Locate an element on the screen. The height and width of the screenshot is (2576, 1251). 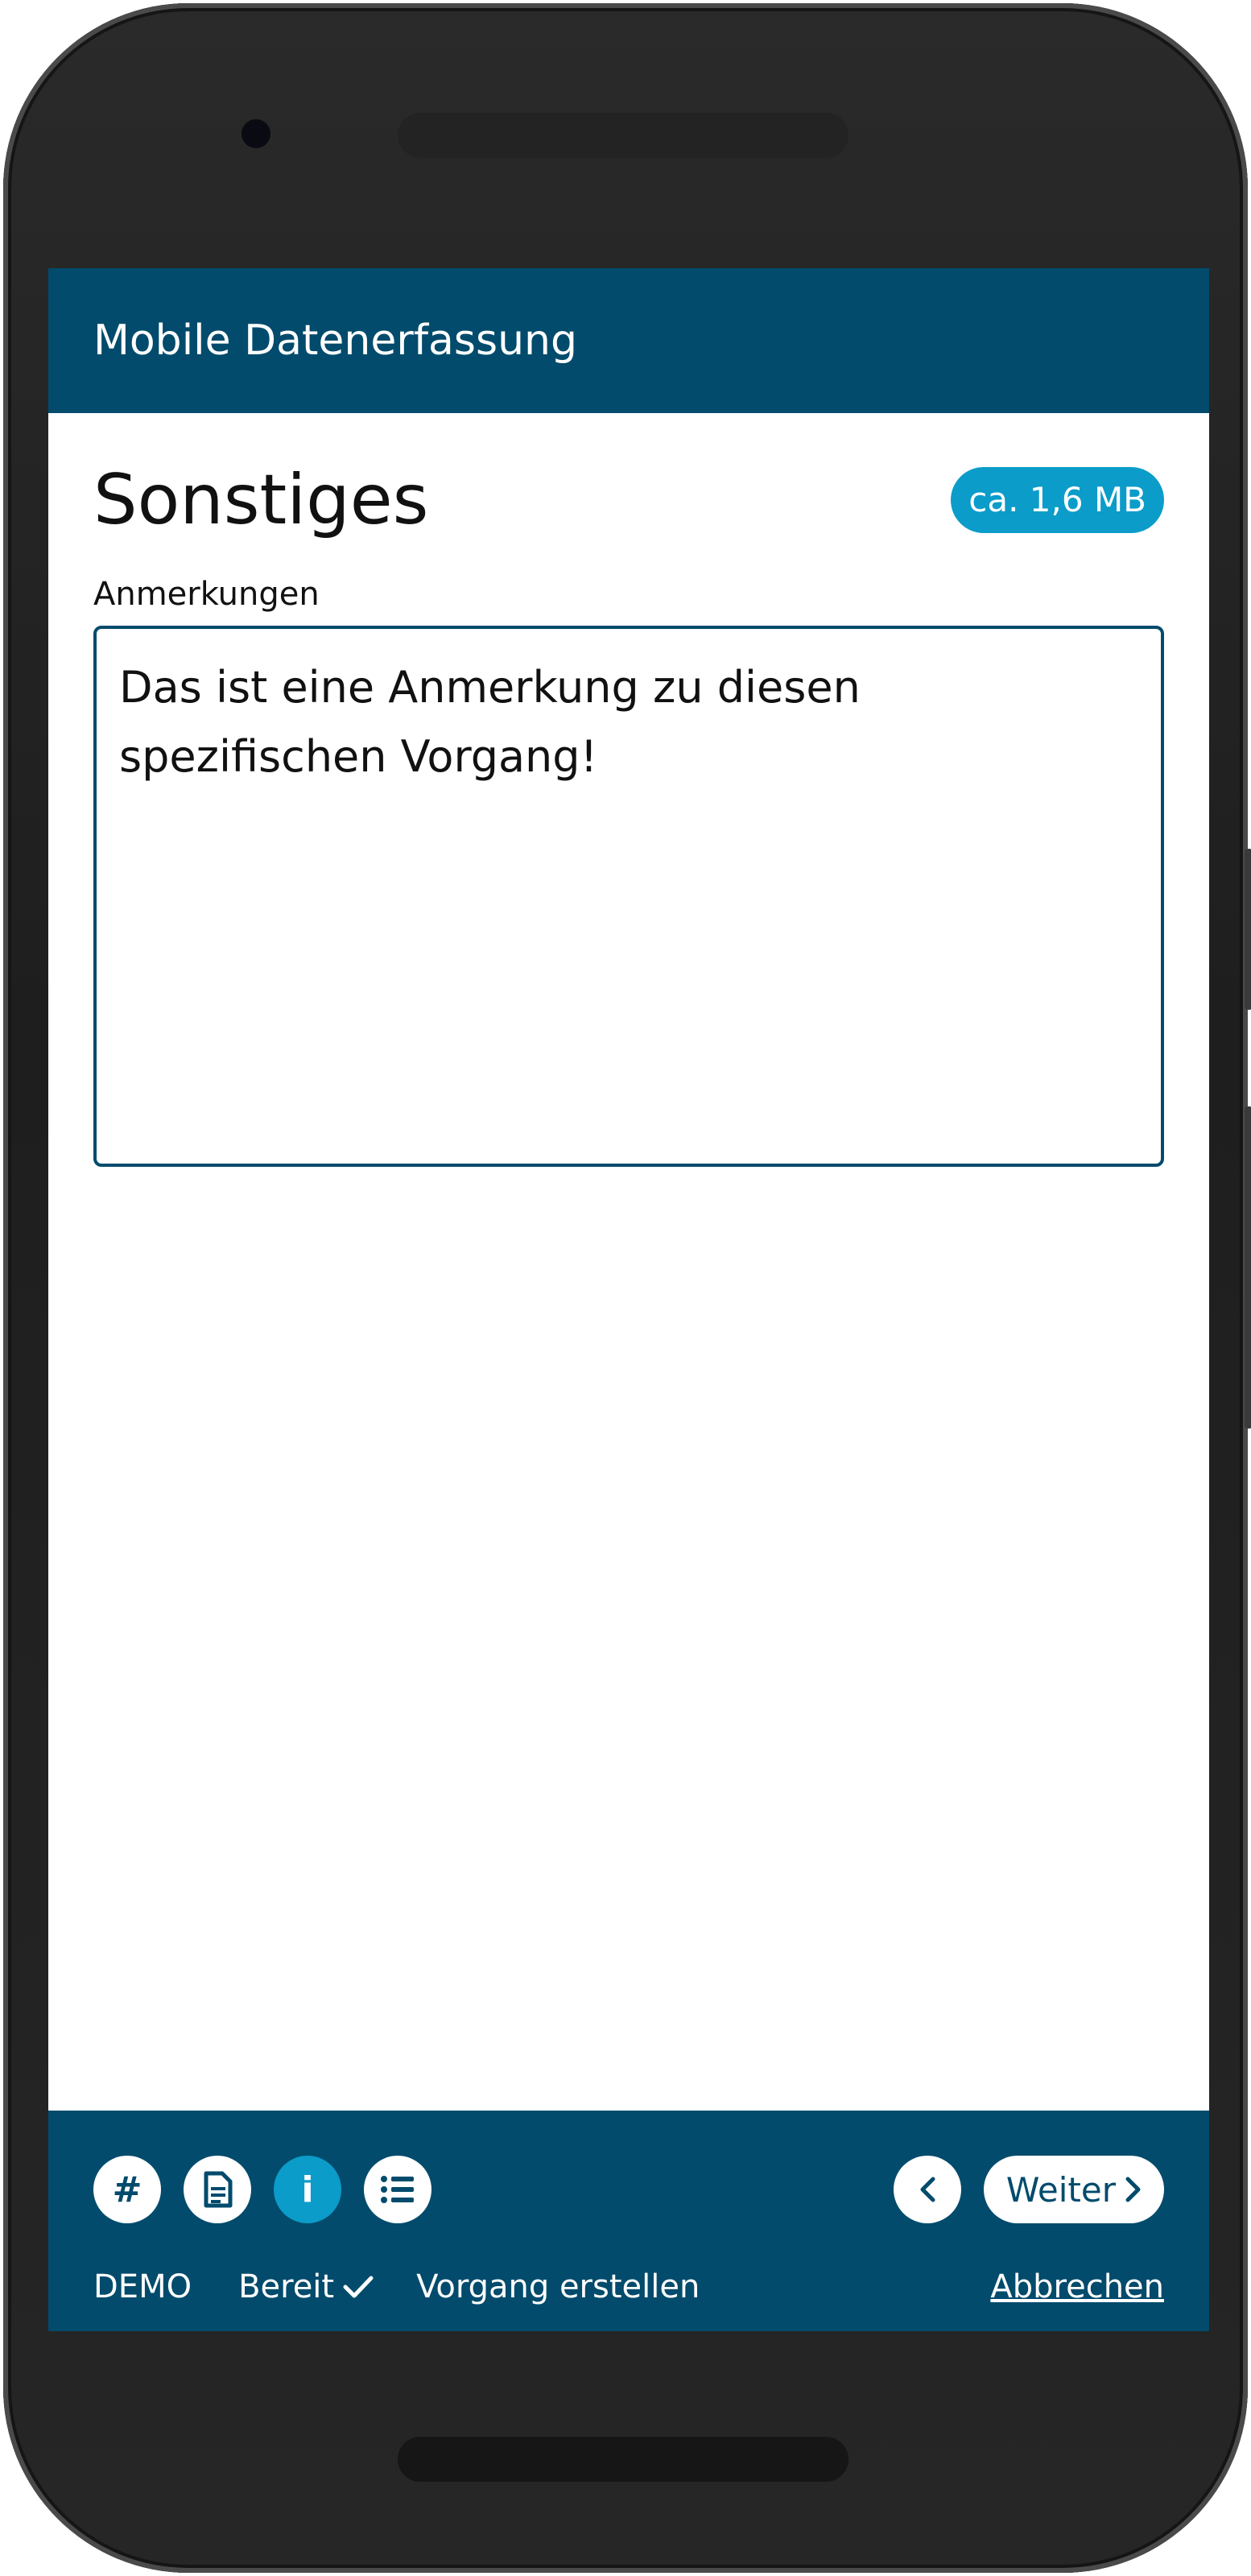
remarks-label: Anmerkungen is located at coordinates (206, 594).